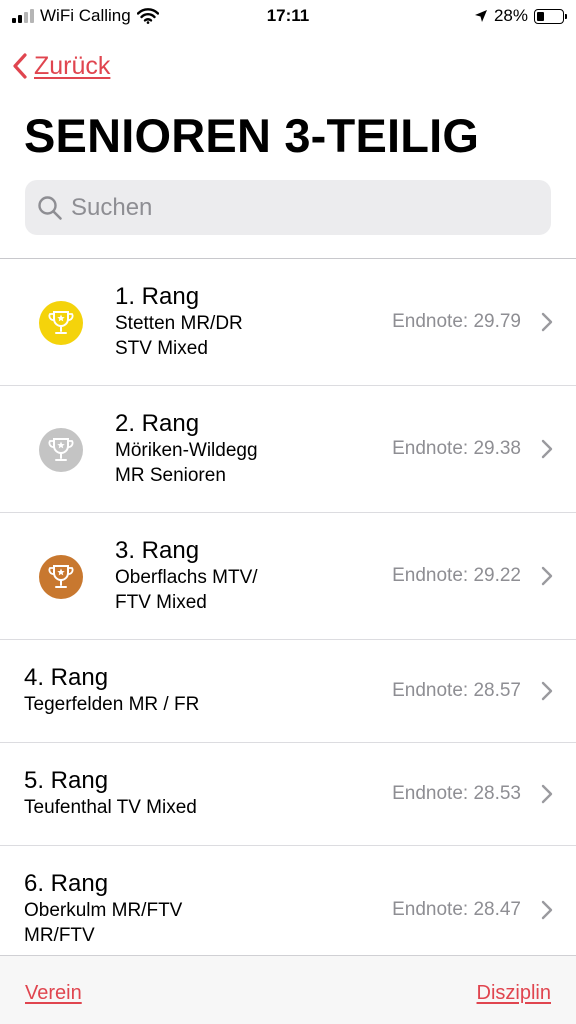 This screenshot has width=576, height=1024. What do you see at coordinates (157, 423) in the screenshot?
I see `rank-label: 2. Rang` at bounding box center [157, 423].